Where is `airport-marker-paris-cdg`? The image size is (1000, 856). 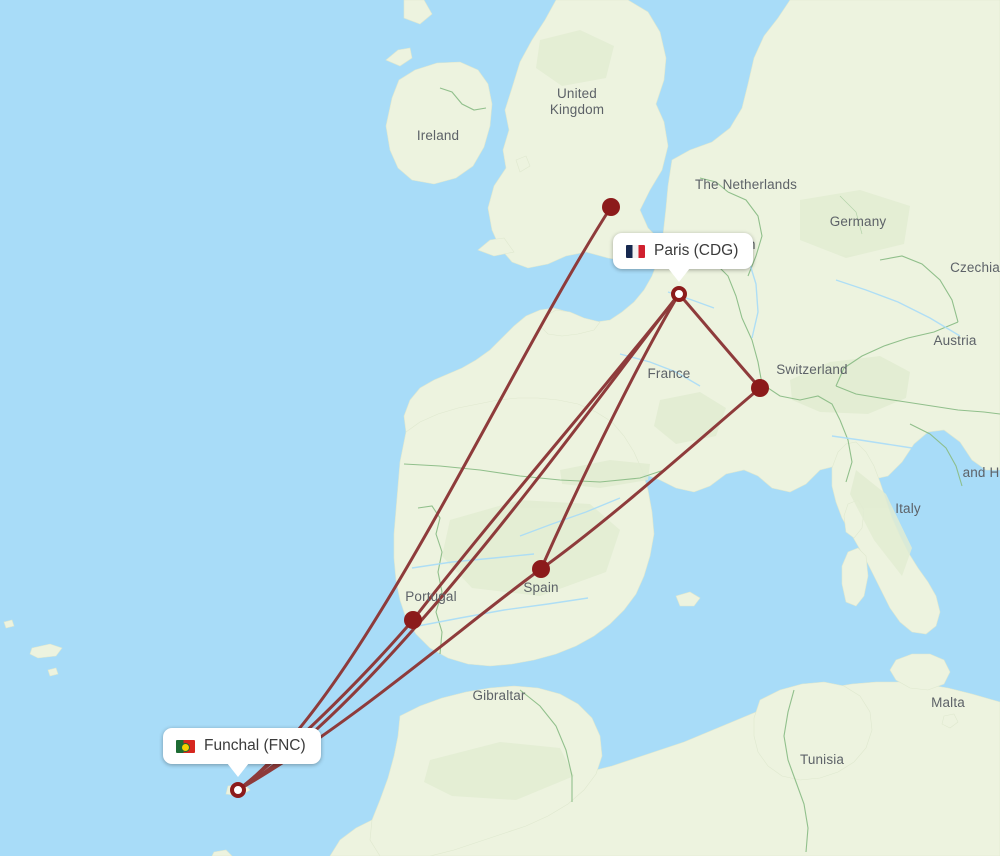 airport-marker-paris-cdg is located at coordinates (679, 294).